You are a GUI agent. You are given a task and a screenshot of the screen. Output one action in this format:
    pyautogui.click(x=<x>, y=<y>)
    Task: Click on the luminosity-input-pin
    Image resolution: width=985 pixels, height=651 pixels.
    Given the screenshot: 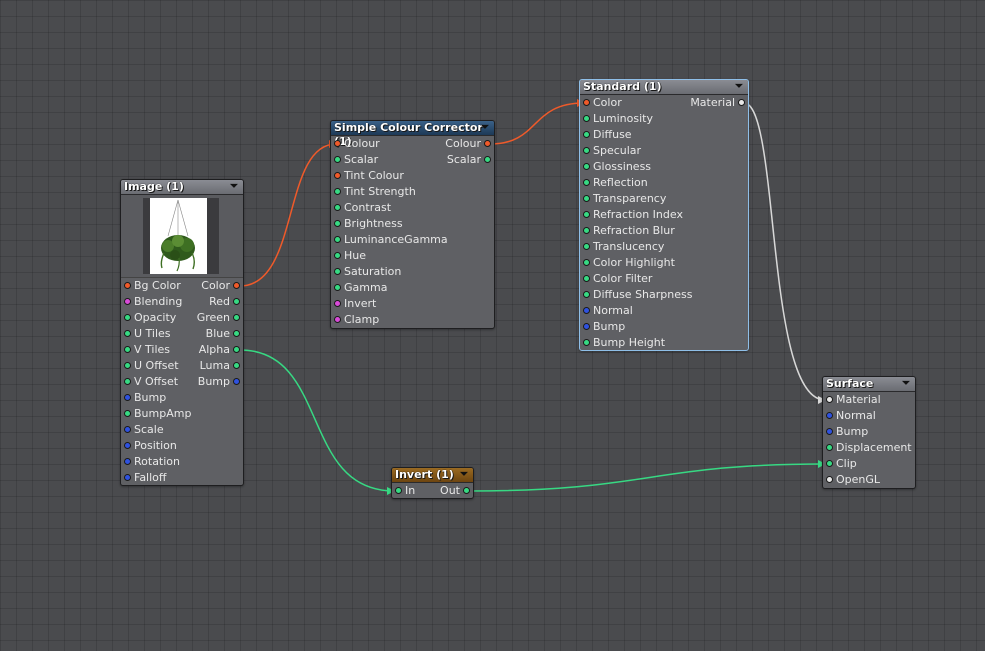 What is the action you would take?
    pyautogui.click(x=586, y=118)
    